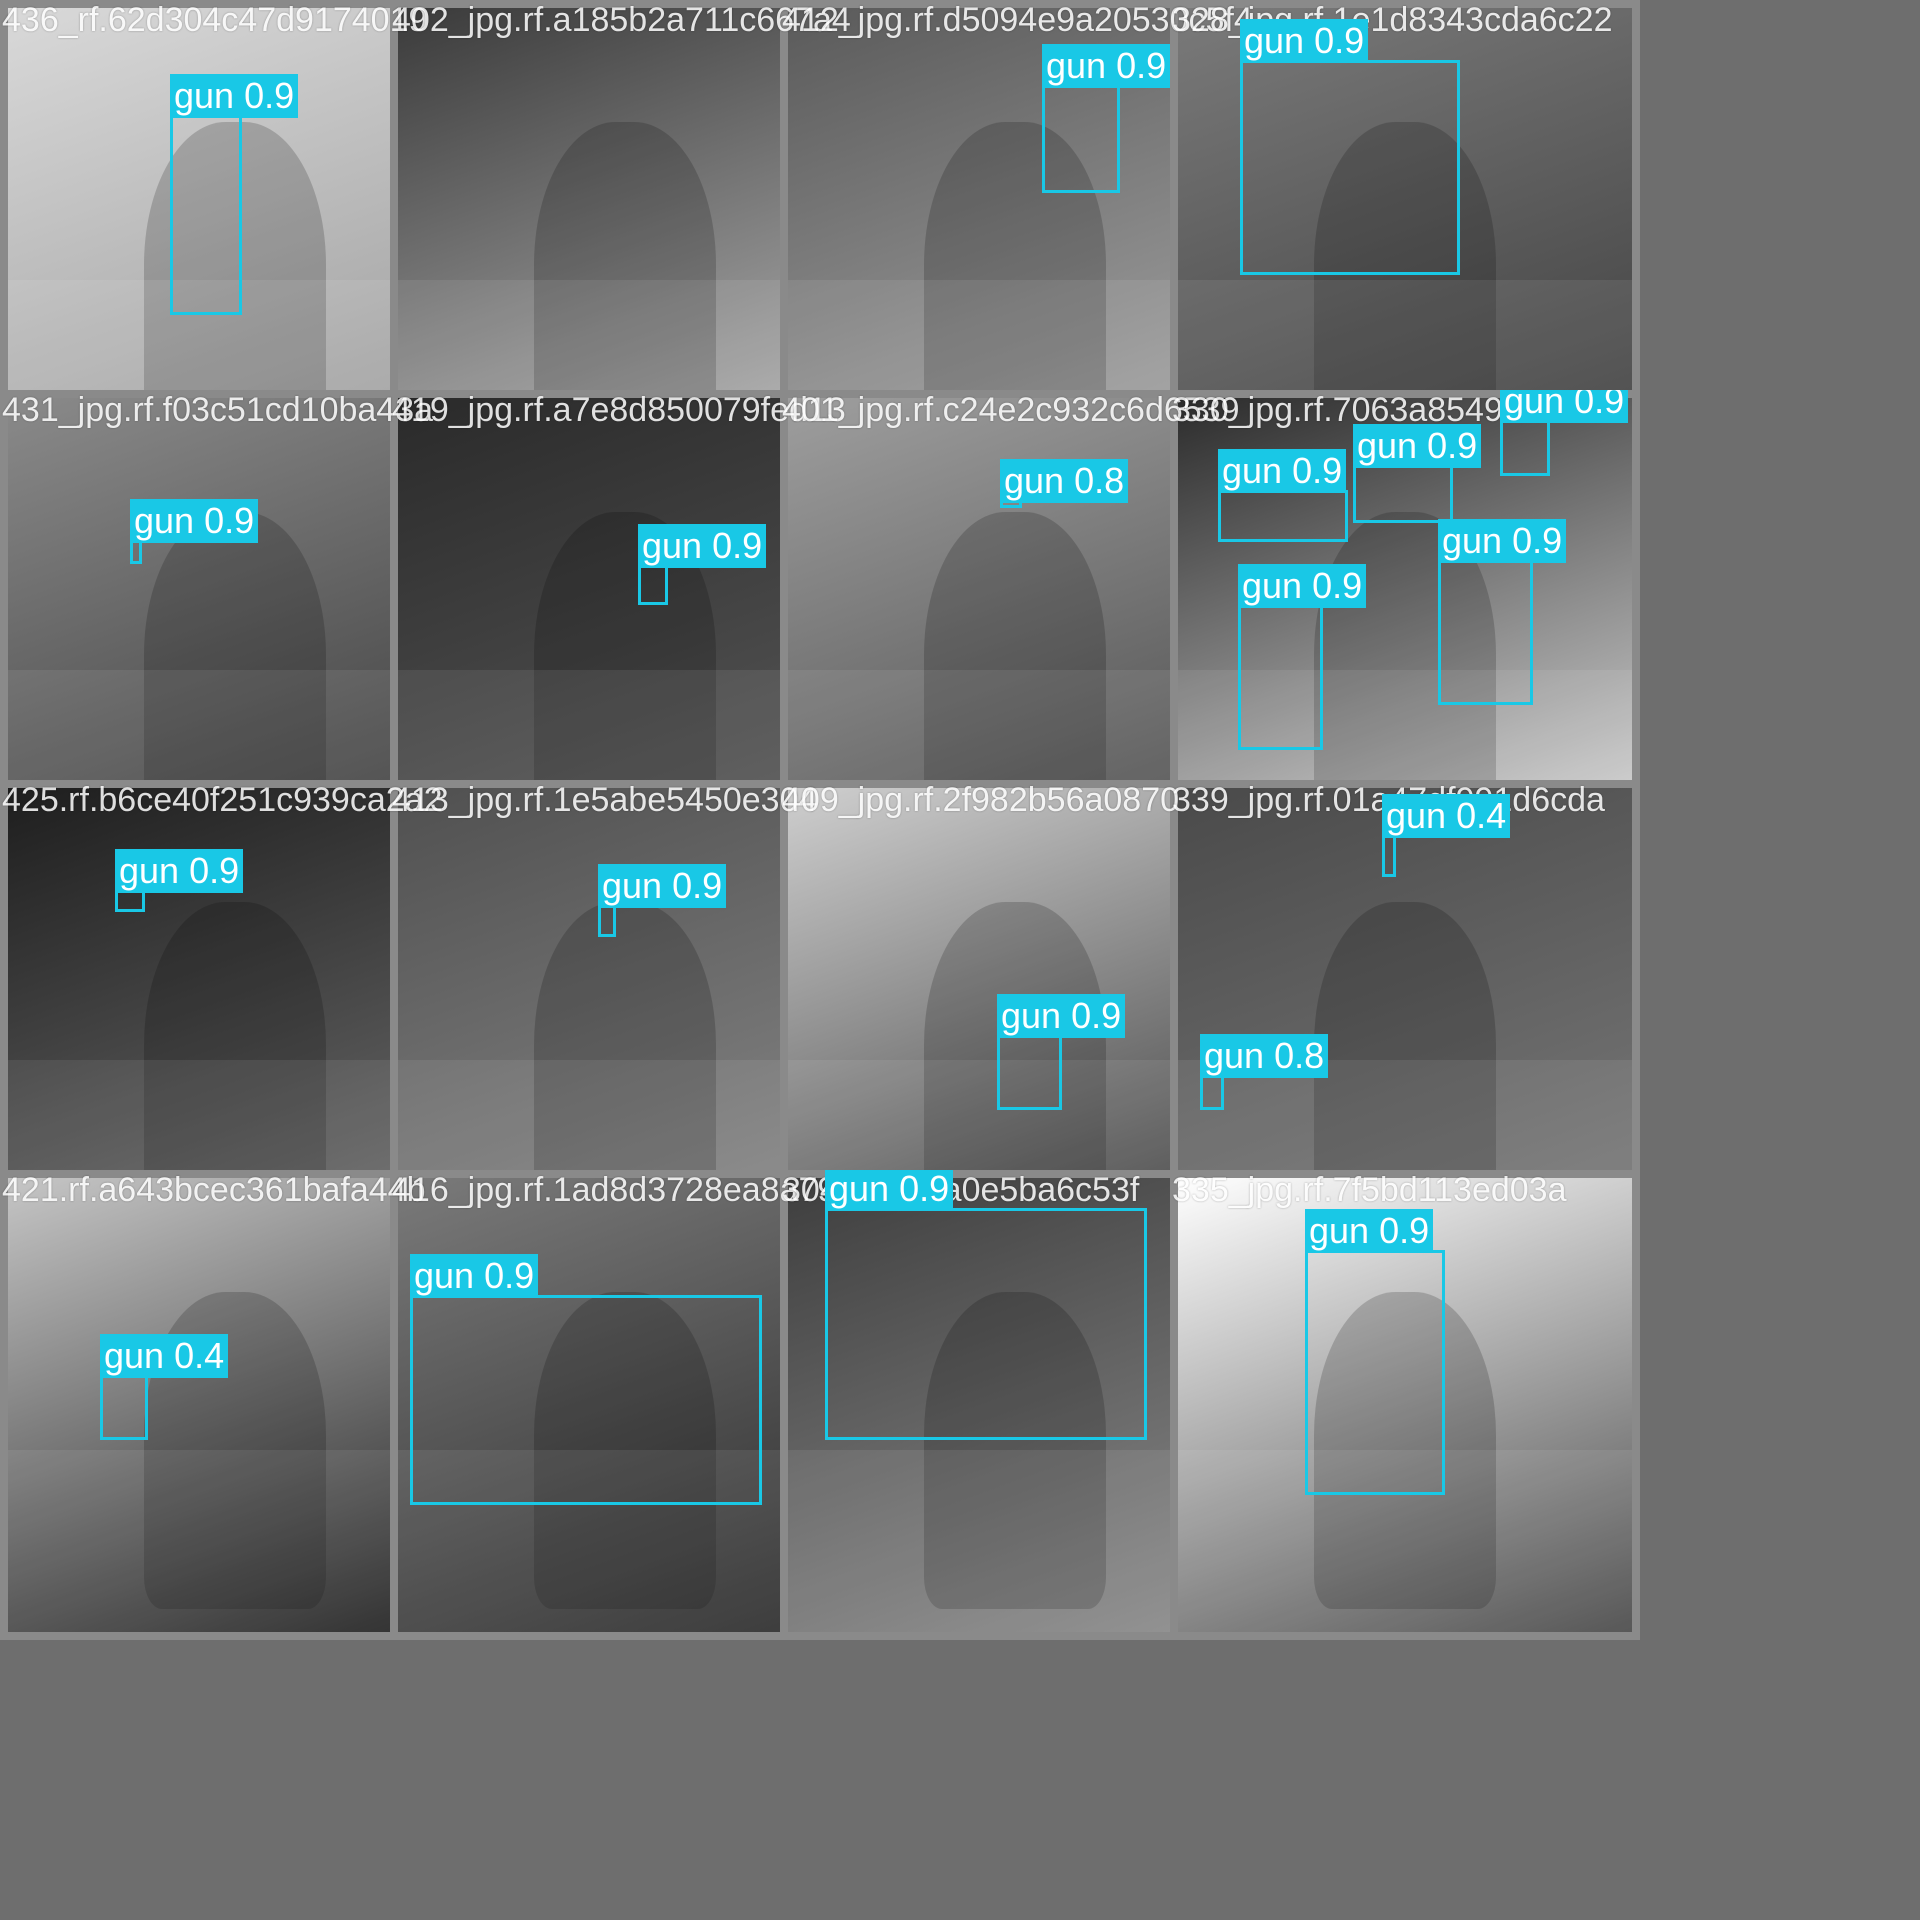 The height and width of the screenshot is (1920, 1920). I want to click on image-filename: 419_jpg.rf.a7e8d850079fed13, so click(619, 410).